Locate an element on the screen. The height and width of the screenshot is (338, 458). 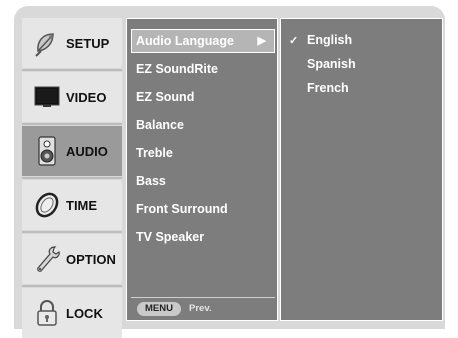
option-label: Spanish is located at coordinates (331, 64).